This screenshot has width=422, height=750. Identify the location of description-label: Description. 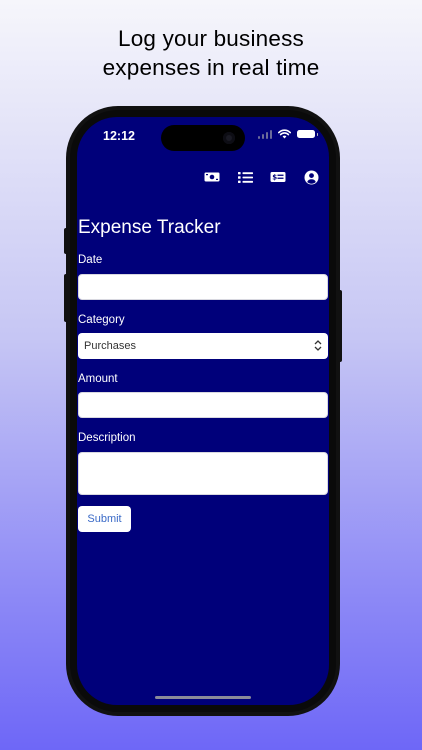
(107, 438).